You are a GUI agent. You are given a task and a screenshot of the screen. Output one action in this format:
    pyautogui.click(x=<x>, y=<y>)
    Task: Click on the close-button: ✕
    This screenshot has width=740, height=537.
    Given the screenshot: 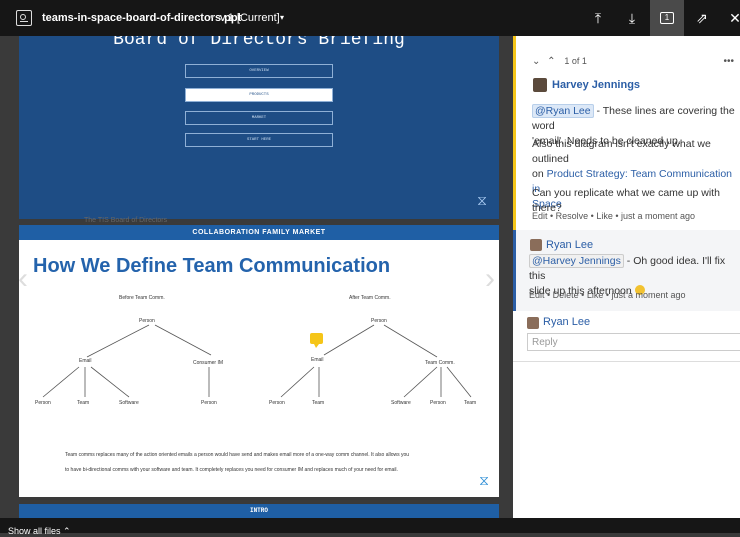 What is the action you would take?
    pyautogui.click(x=729, y=18)
    